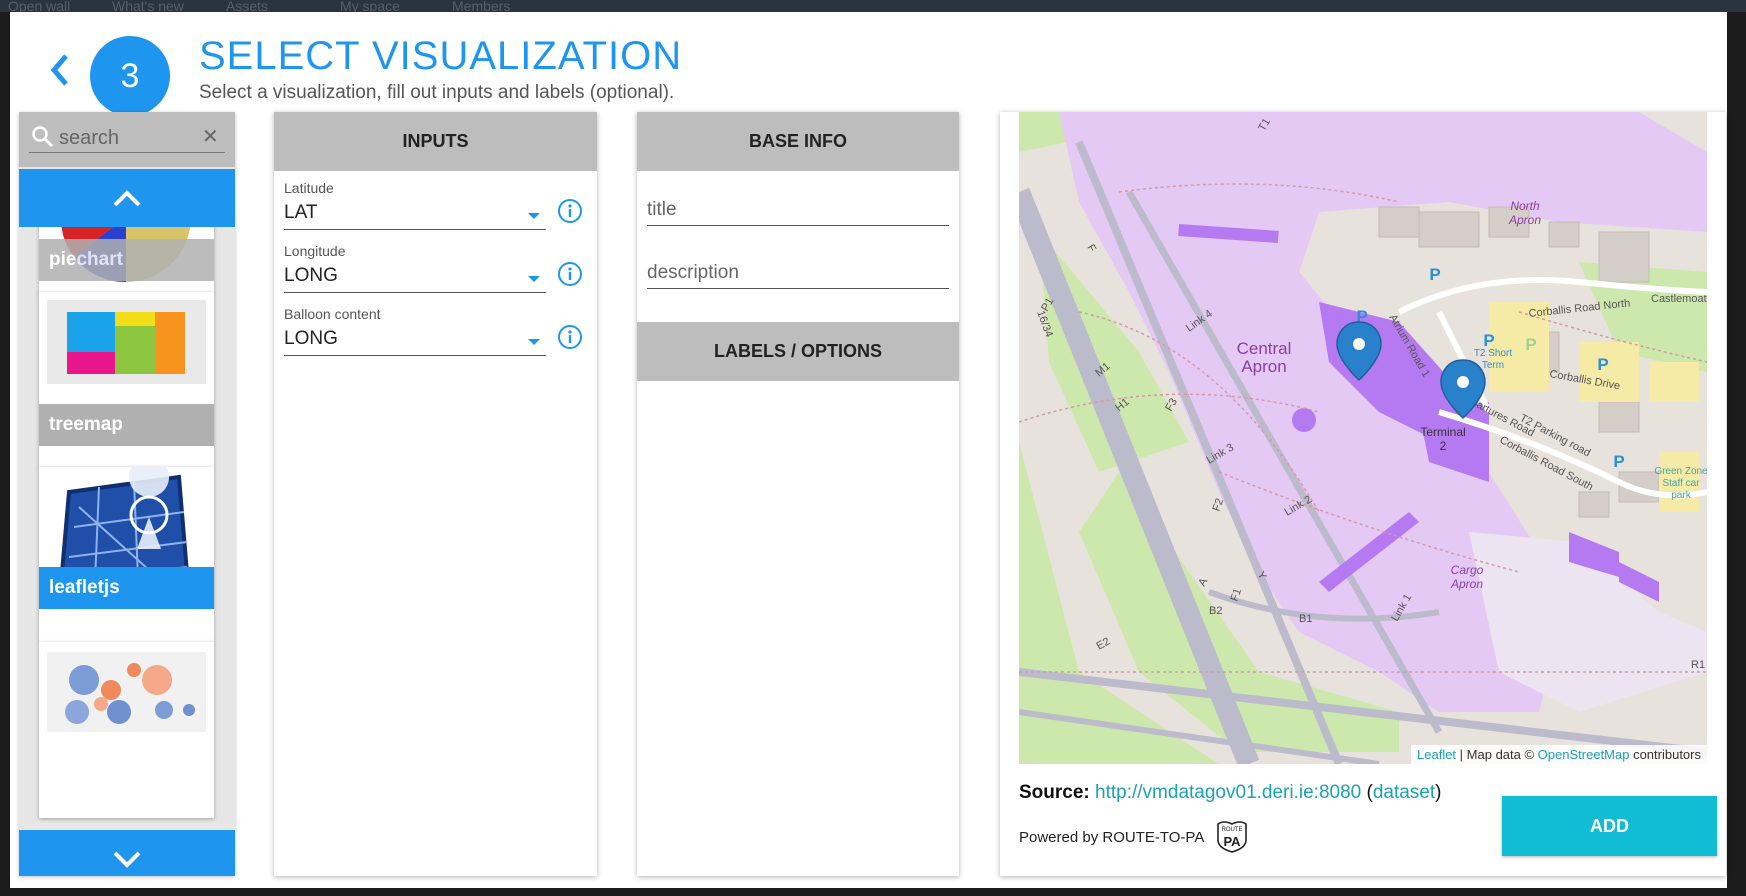  I want to click on powered-by: Powered by ROUTE-TO-PA ROUTE PA, so click(1134, 837).